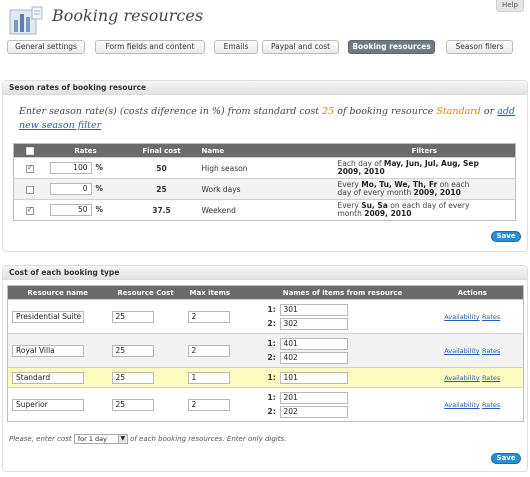 Image resolution: width=530 pixels, height=477 pixels. Describe the element at coordinates (128, 15) in the screenshot. I see `page-title: Booking resources` at that location.